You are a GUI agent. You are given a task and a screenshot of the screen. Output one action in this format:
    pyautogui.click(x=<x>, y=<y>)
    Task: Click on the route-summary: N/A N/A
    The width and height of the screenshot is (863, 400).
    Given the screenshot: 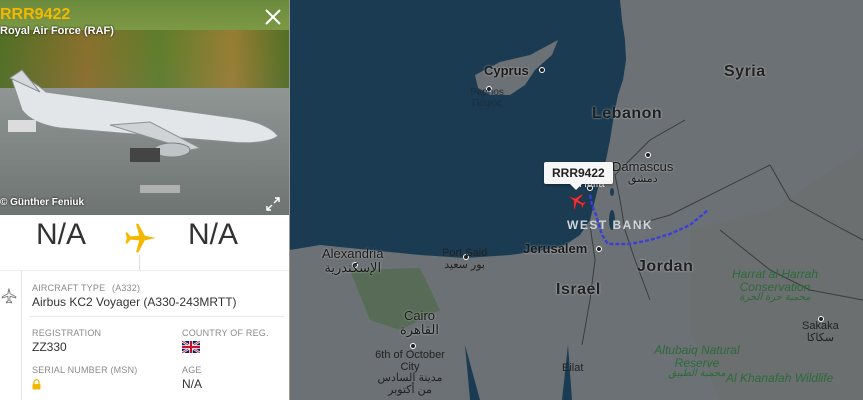 What is the action you would take?
    pyautogui.click(x=144, y=242)
    